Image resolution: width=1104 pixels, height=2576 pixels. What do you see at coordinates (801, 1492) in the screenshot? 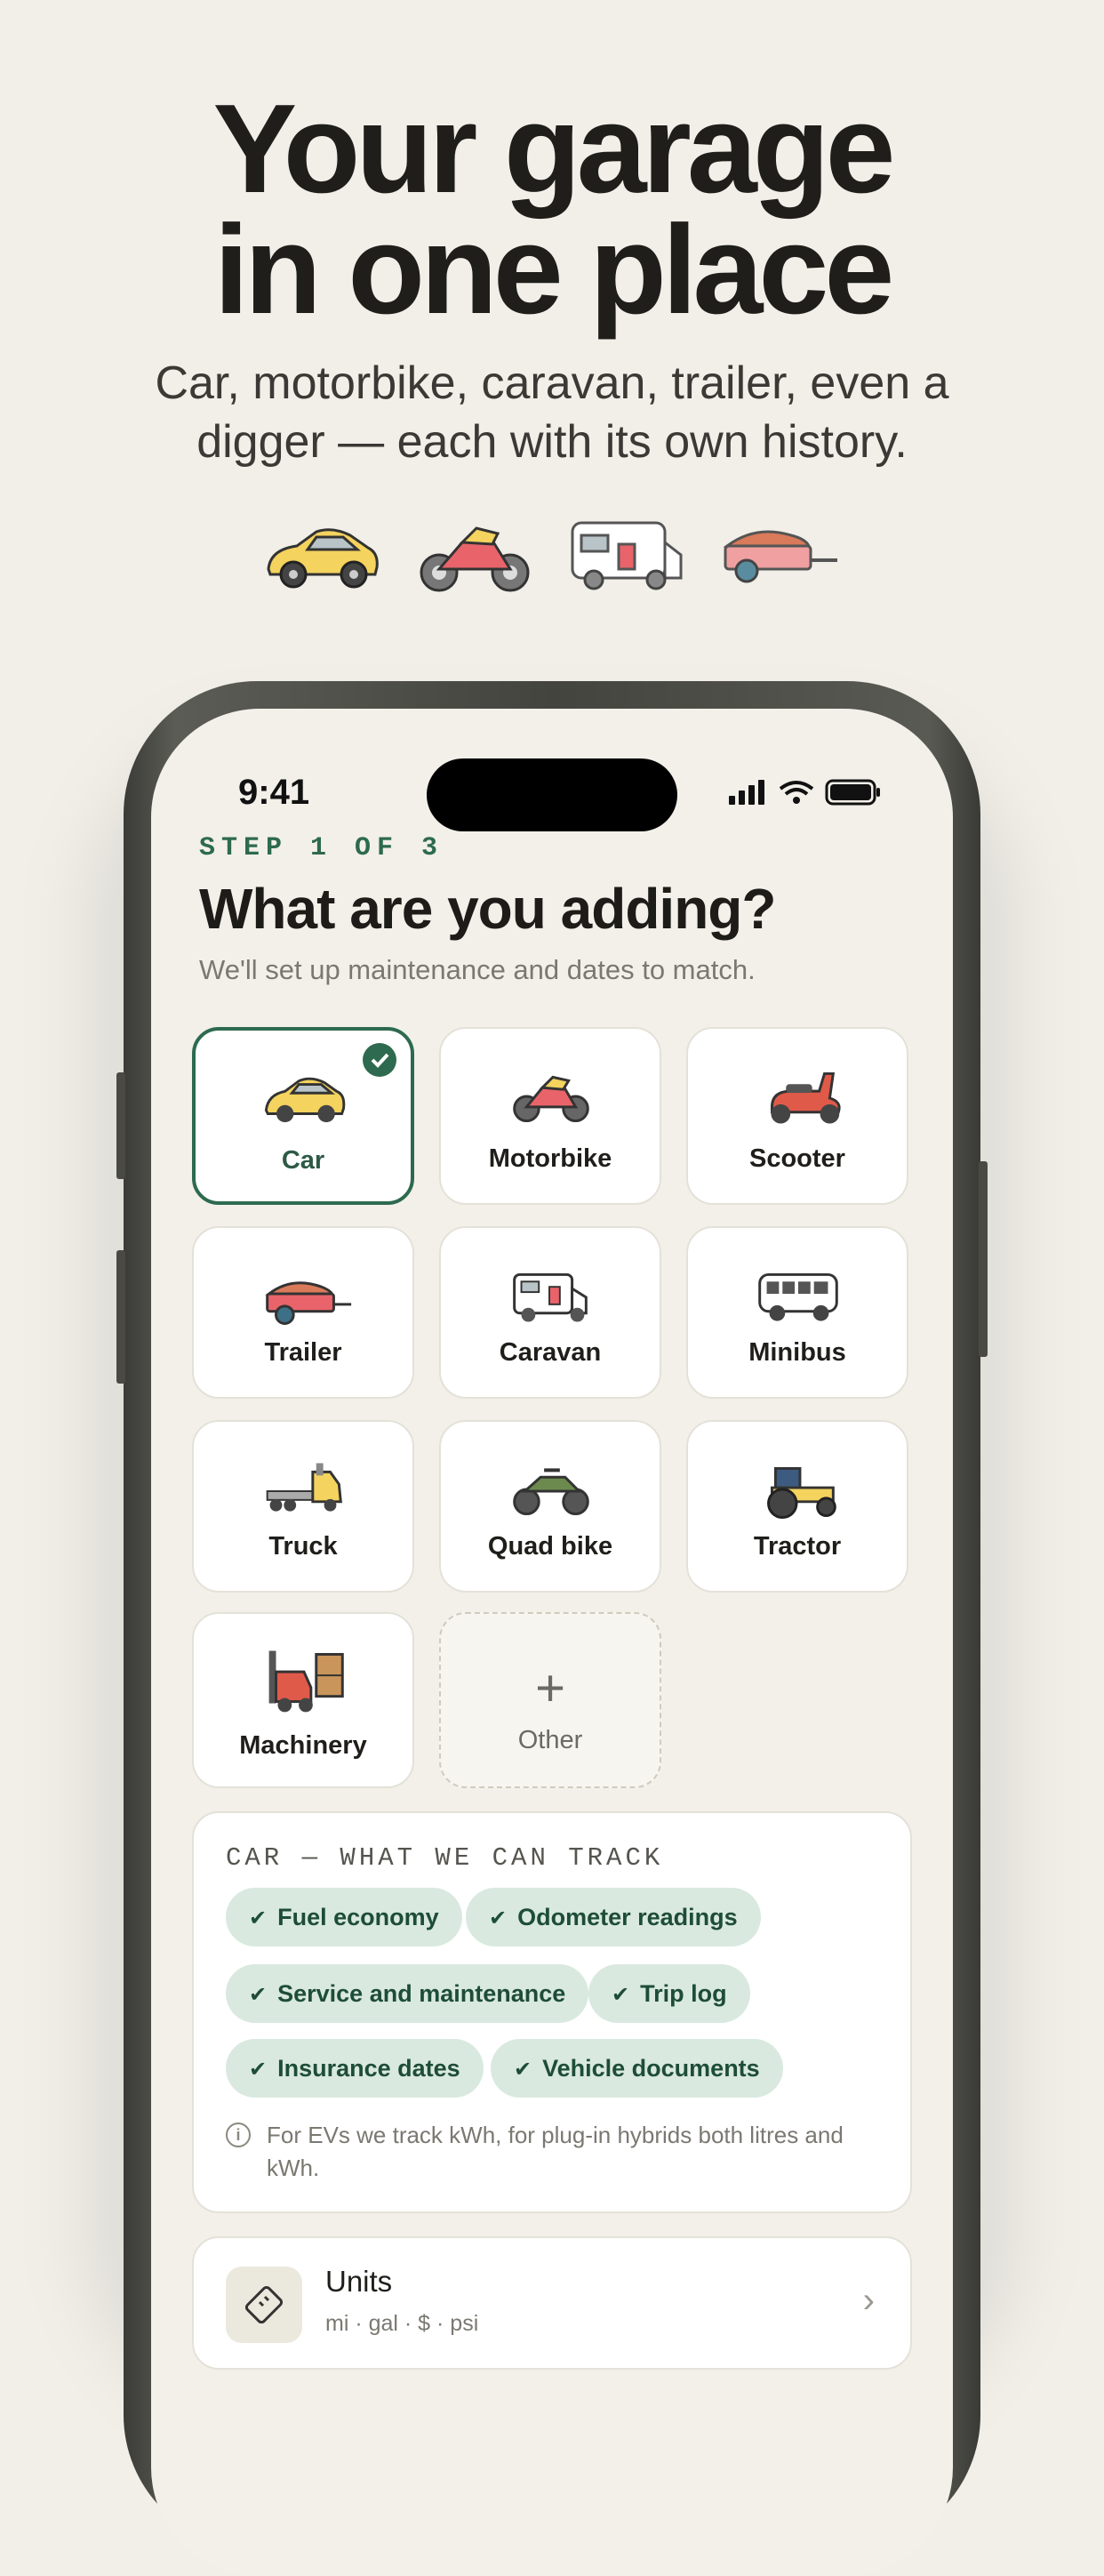
I see `tractor-icon` at bounding box center [801, 1492].